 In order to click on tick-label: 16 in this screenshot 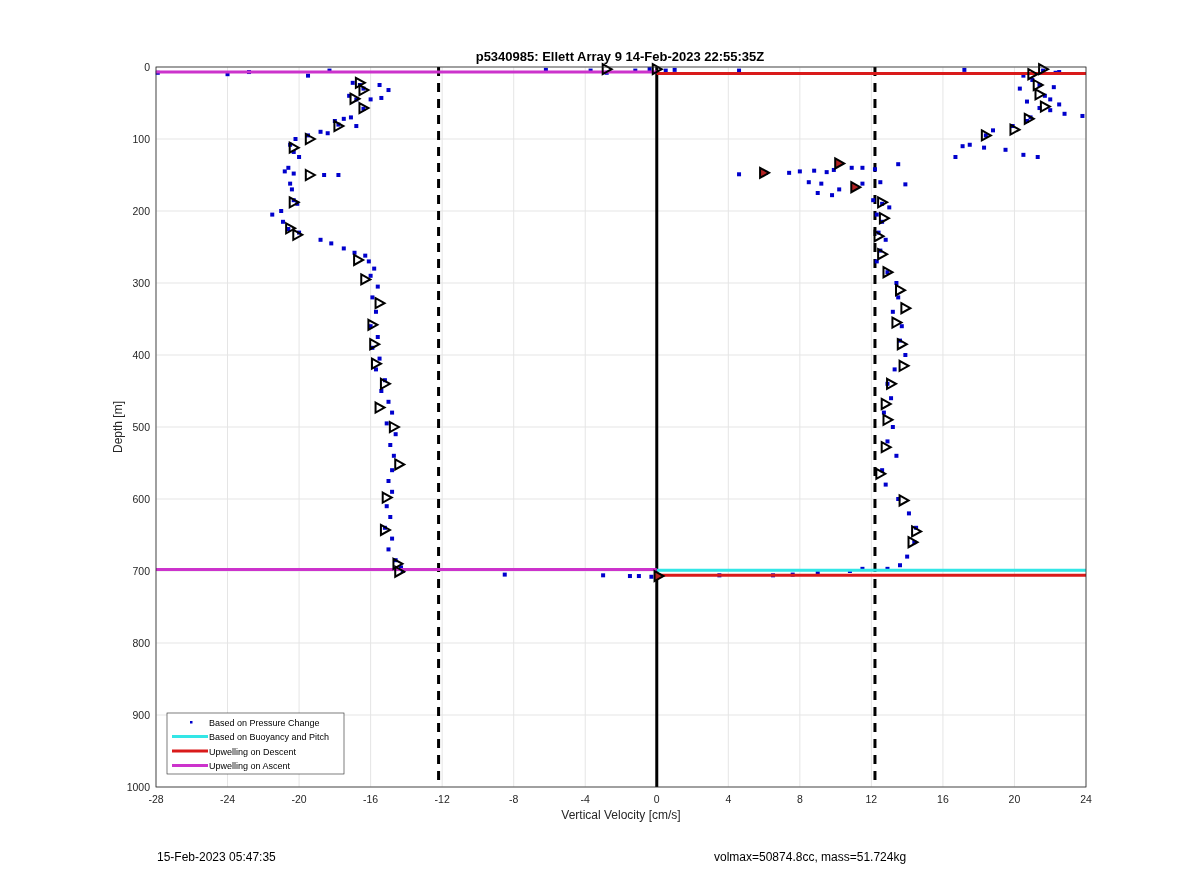, I will do `click(943, 799)`.